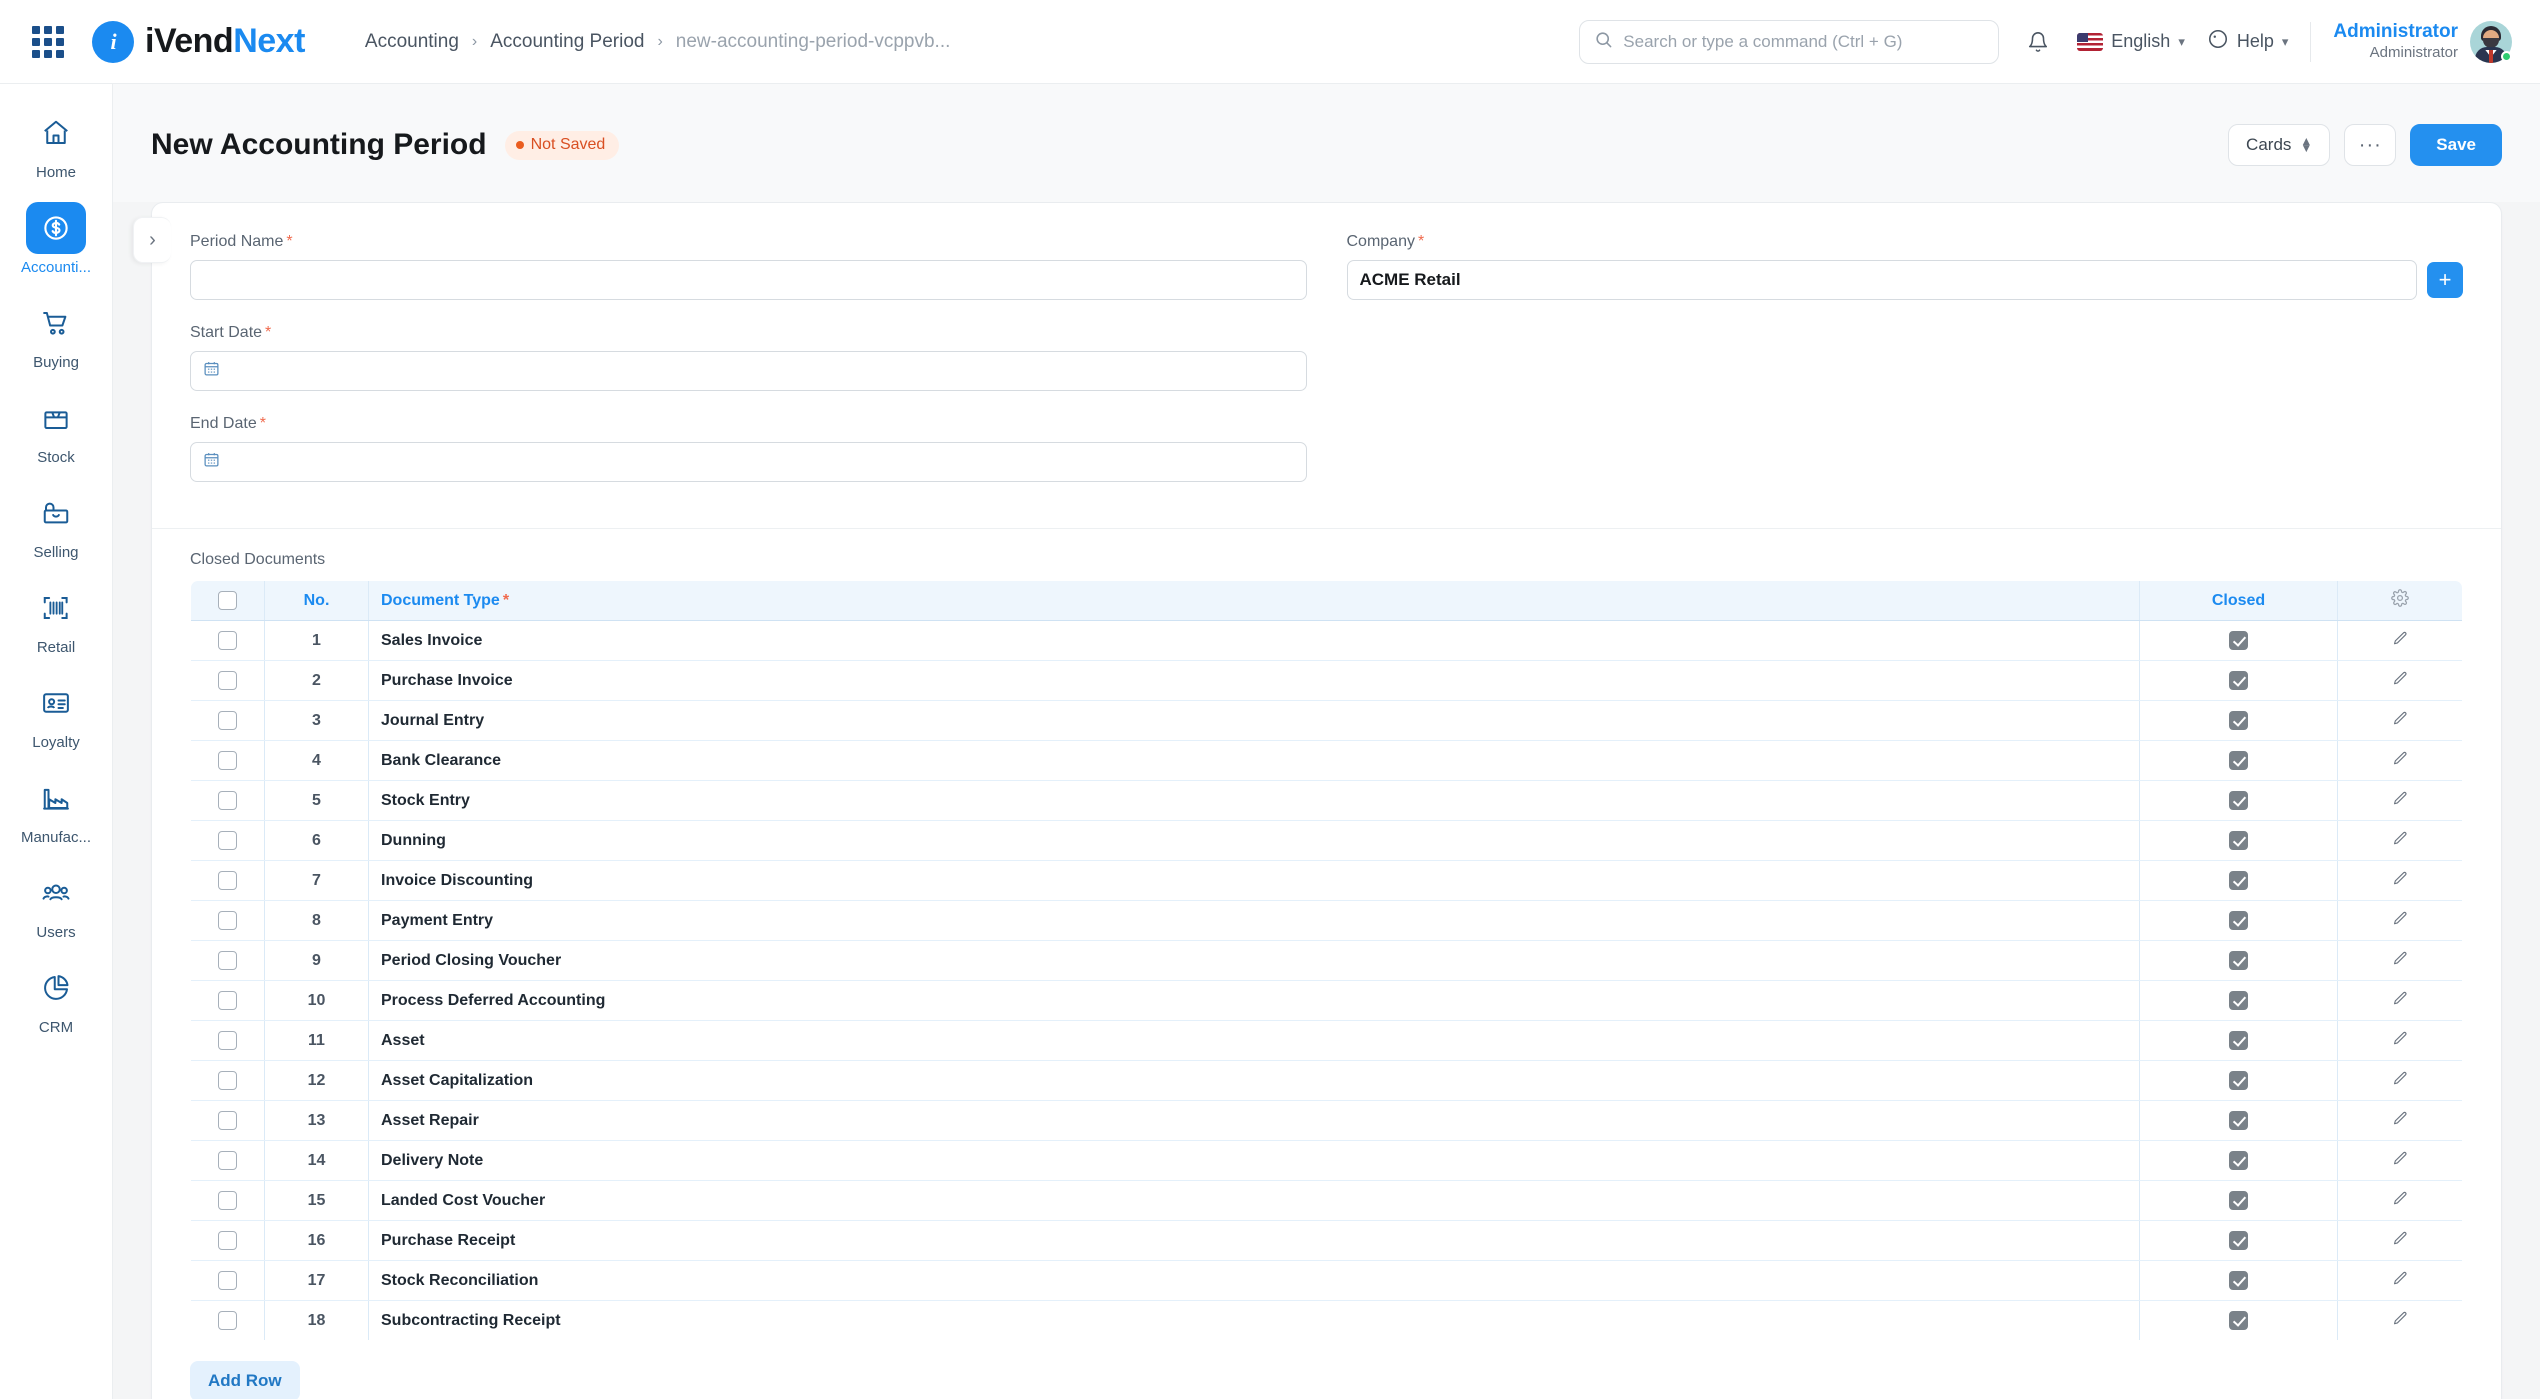 The width and height of the screenshot is (2540, 1399). I want to click on sidebar-item-users: Users, so click(56, 902).